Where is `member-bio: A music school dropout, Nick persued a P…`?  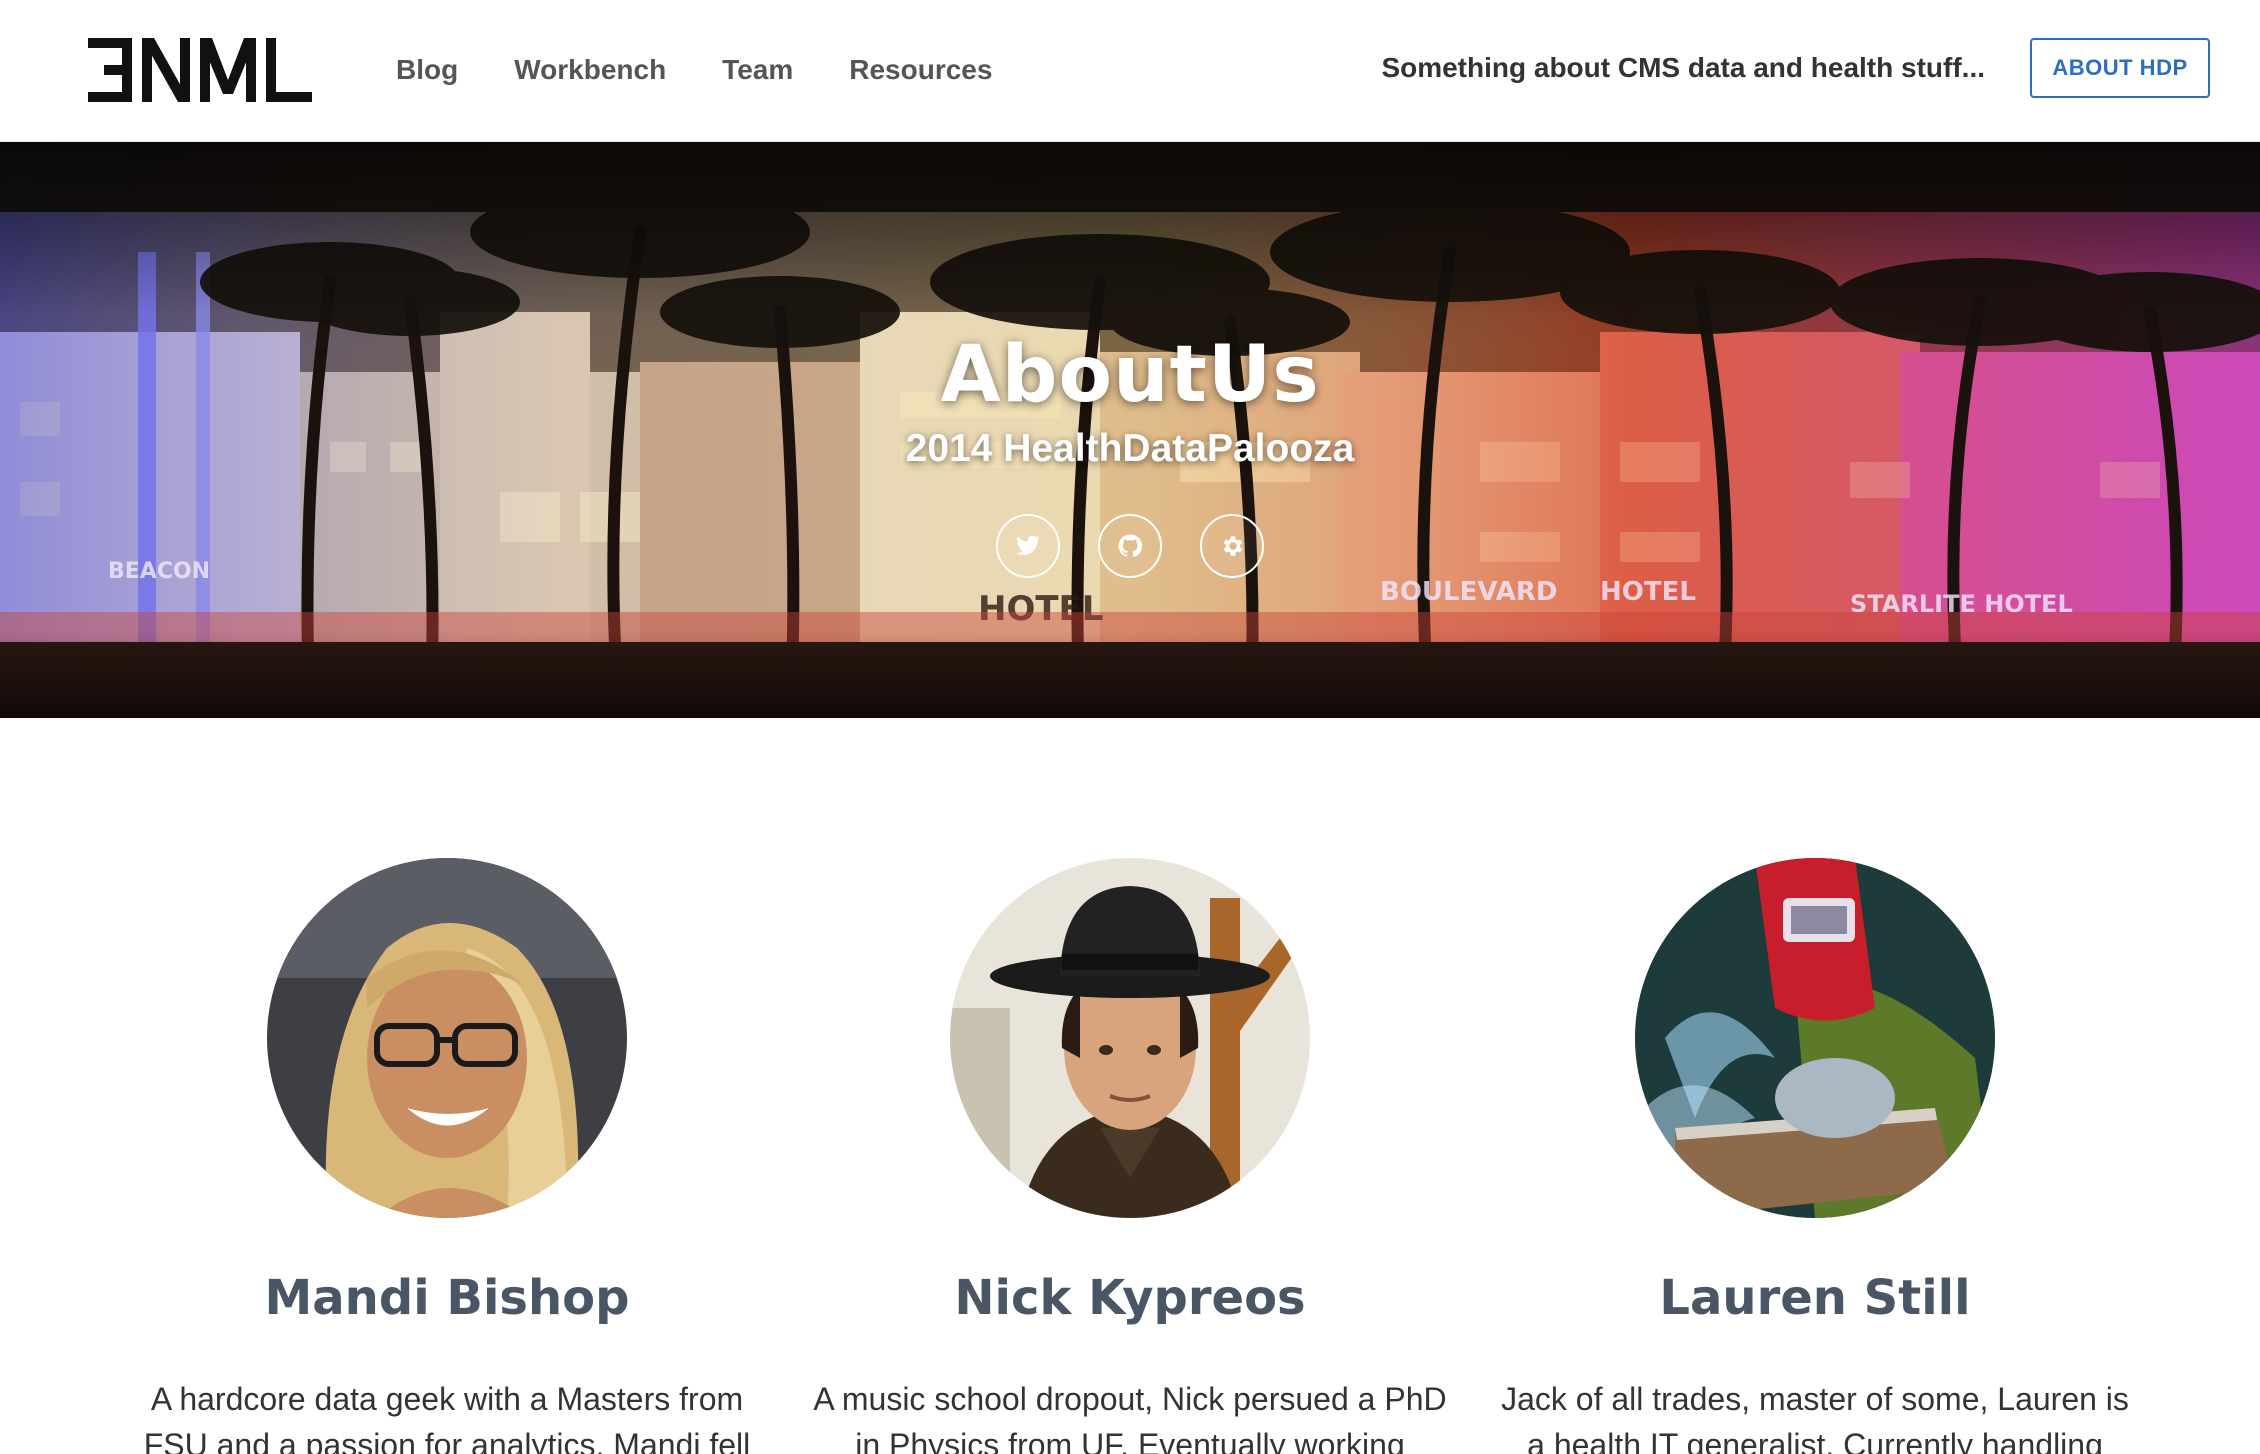 member-bio: A music school dropout, Nick persued a P… is located at coordinates (1130, 1417).